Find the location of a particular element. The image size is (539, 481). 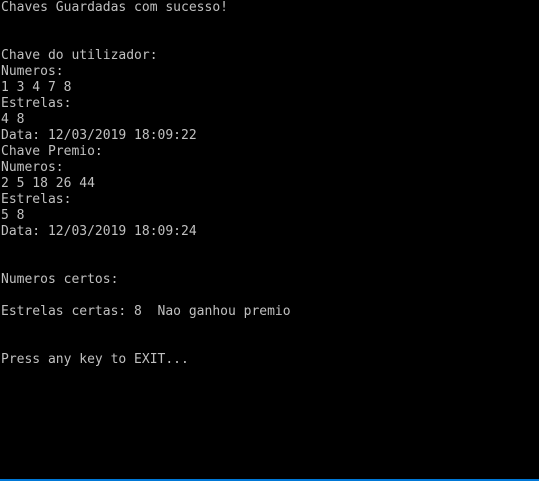

correct-numbers-line: Numeros certos: is located at coordinates (60, 279).